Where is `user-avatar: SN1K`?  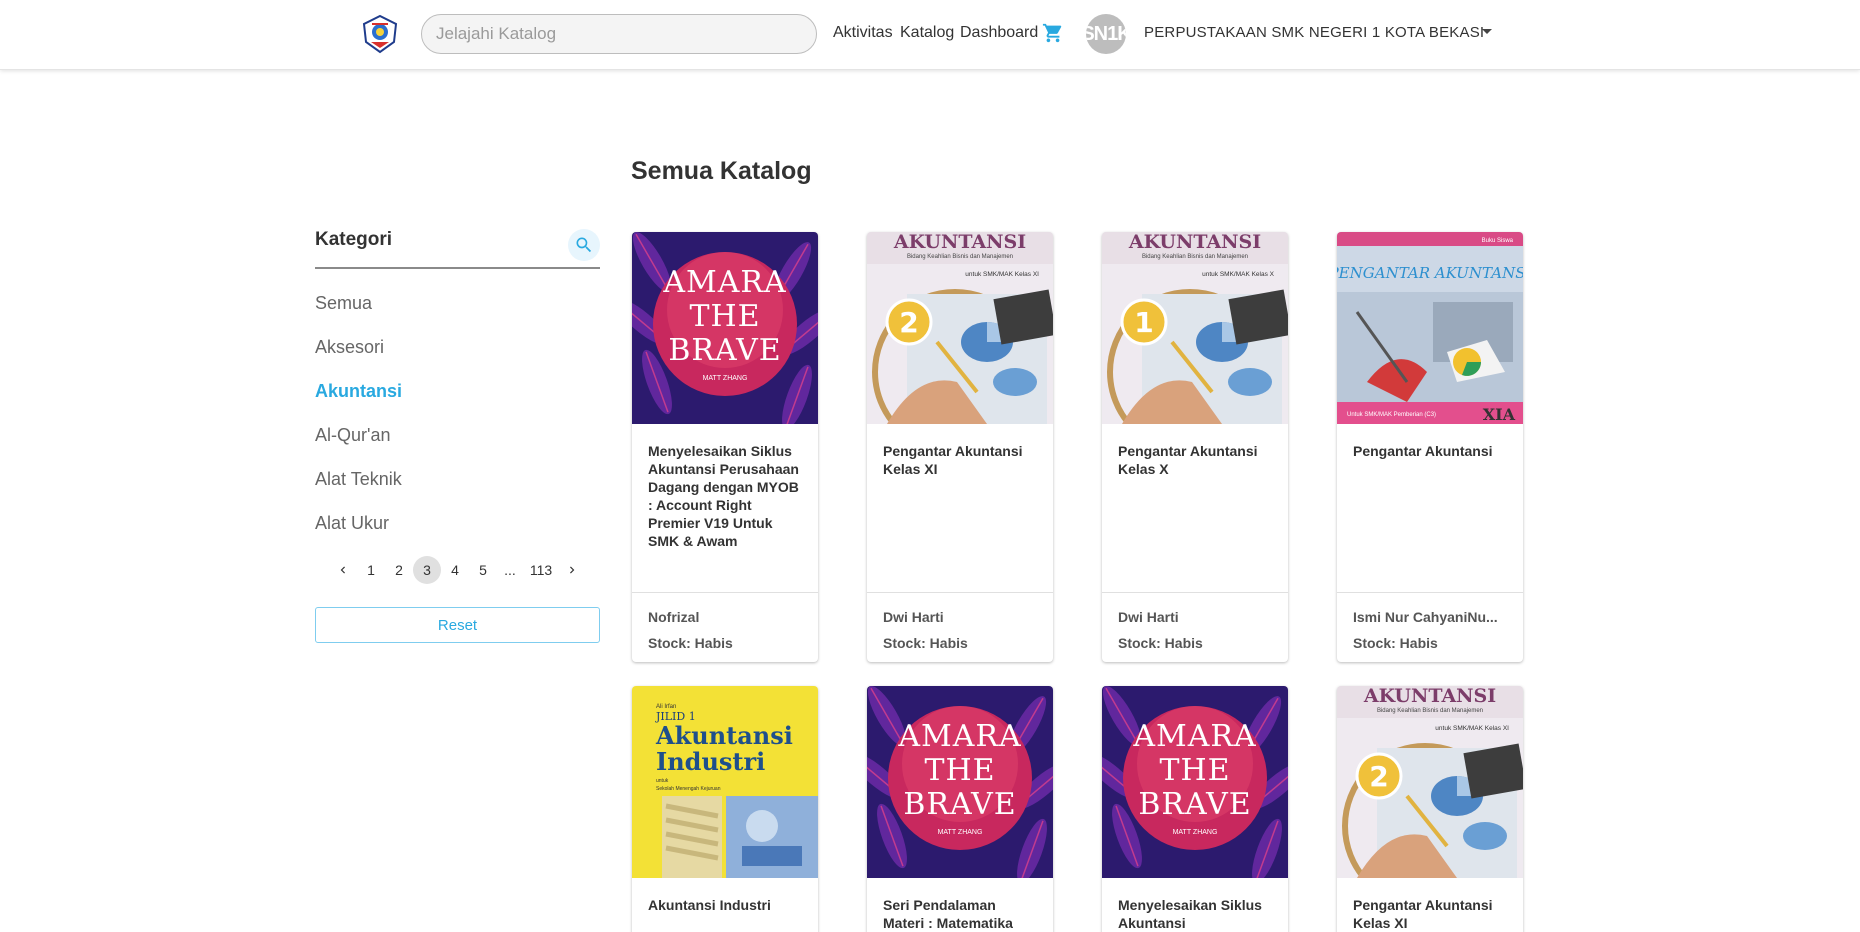
user-avatar: SN1K is located at coordinates (1106, 34).